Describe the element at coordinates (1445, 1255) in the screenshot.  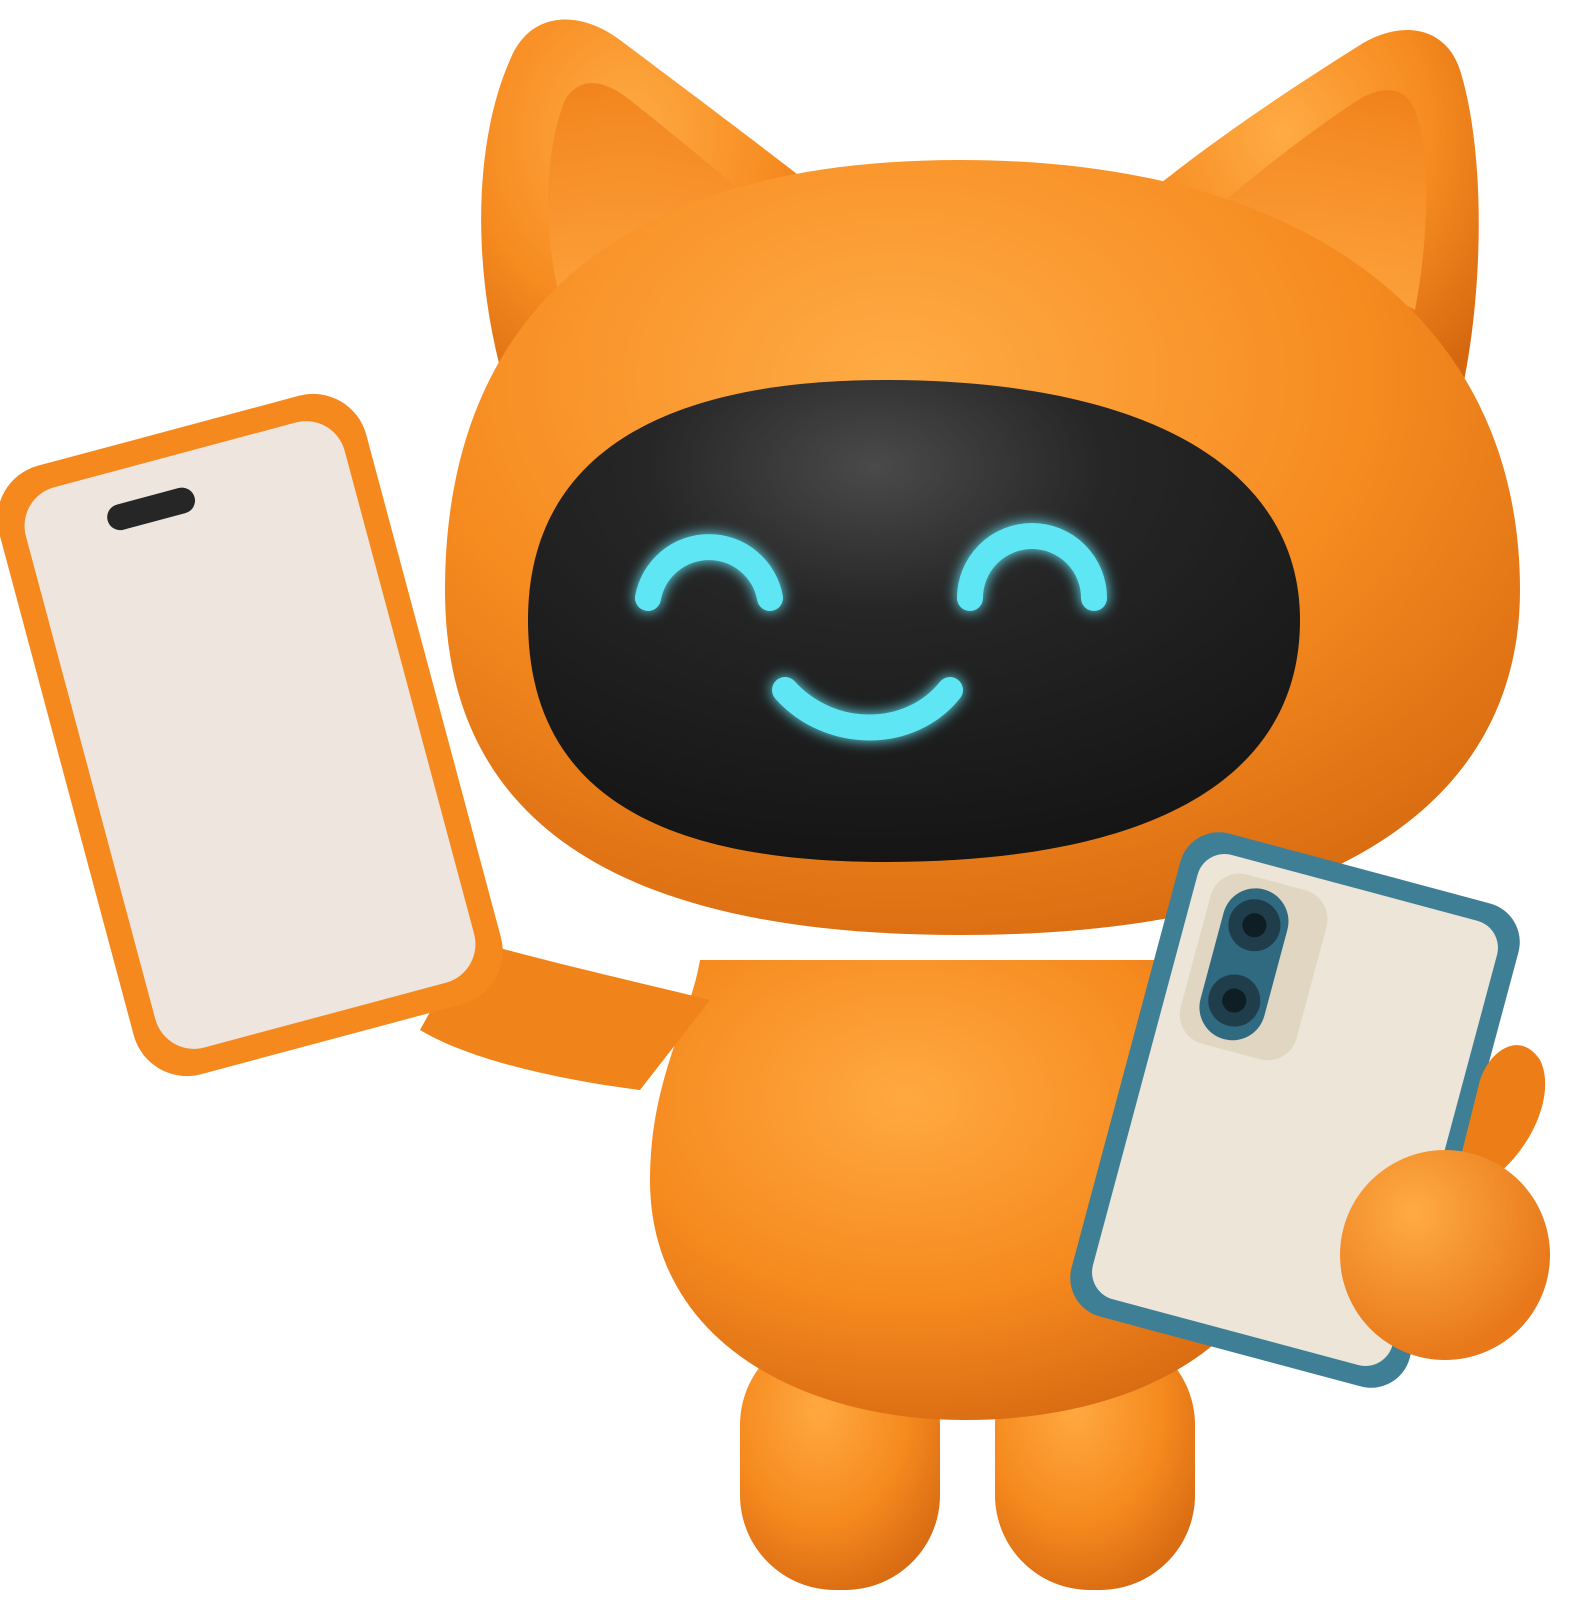
I see `hand-right` at that location.